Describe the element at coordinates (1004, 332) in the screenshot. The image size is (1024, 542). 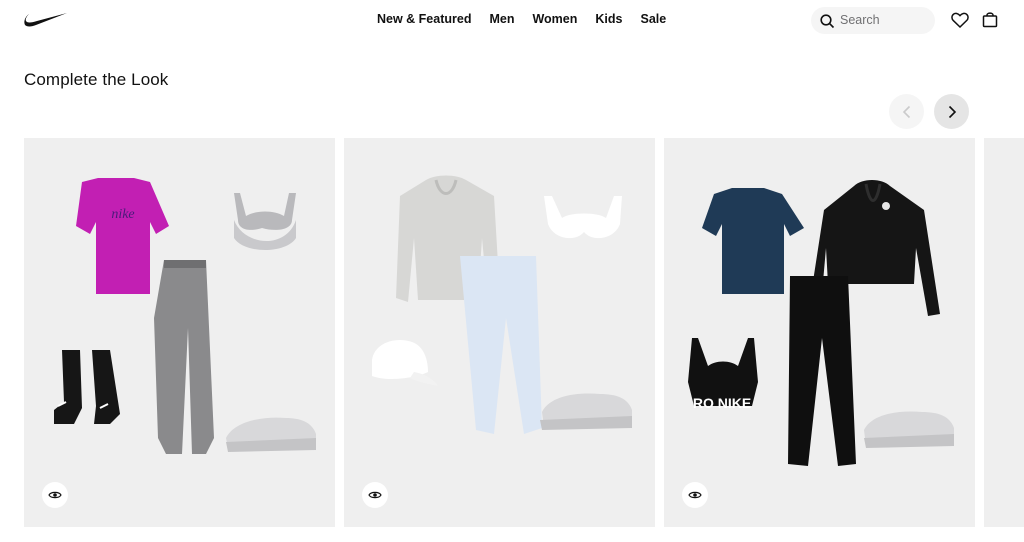
I see `look-card` at that location.